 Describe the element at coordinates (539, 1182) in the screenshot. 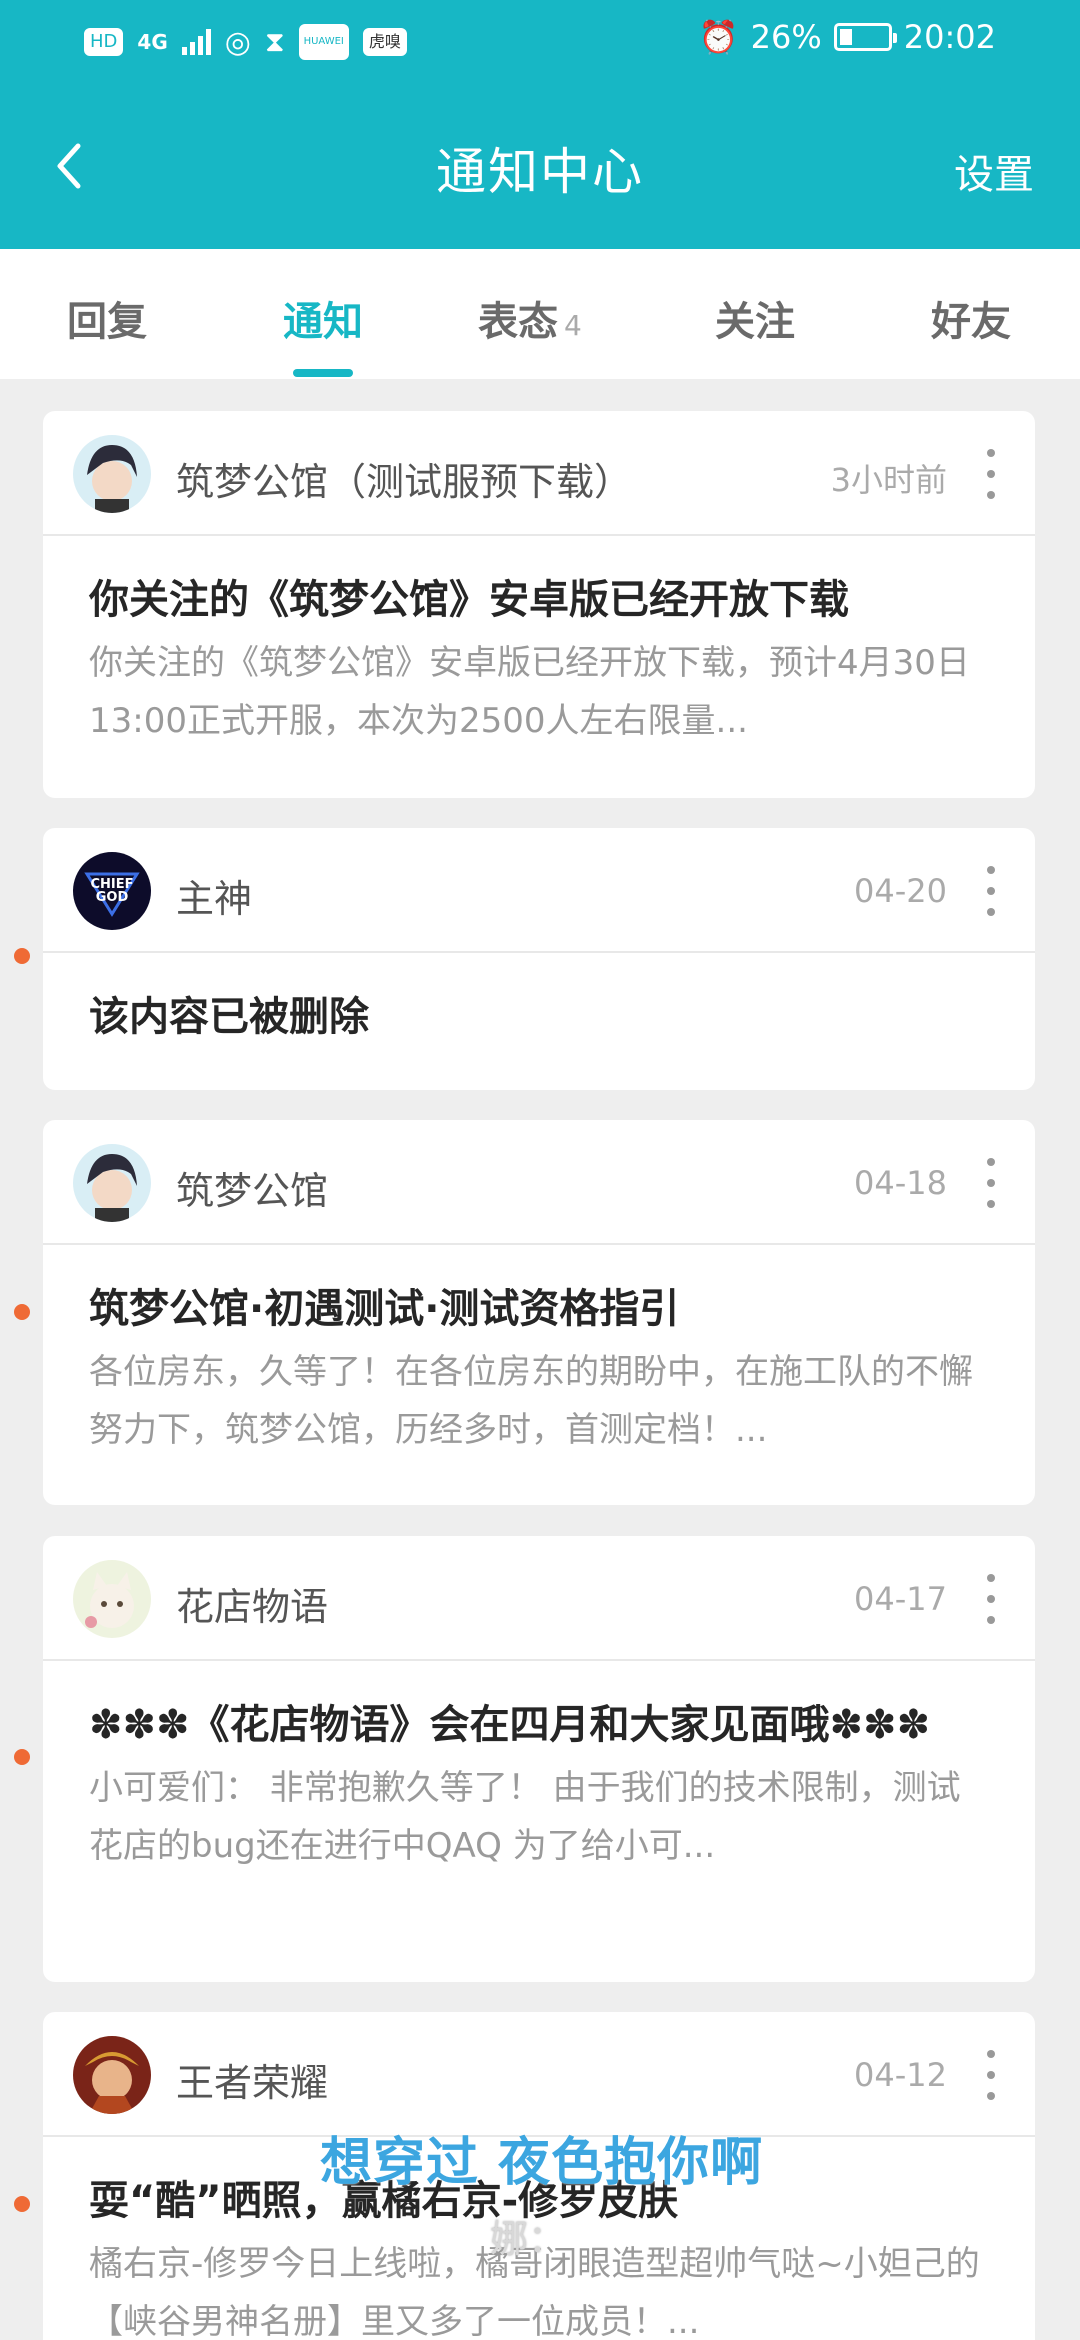

I see `card-header: 筑梦公馆 04-18` at that location.